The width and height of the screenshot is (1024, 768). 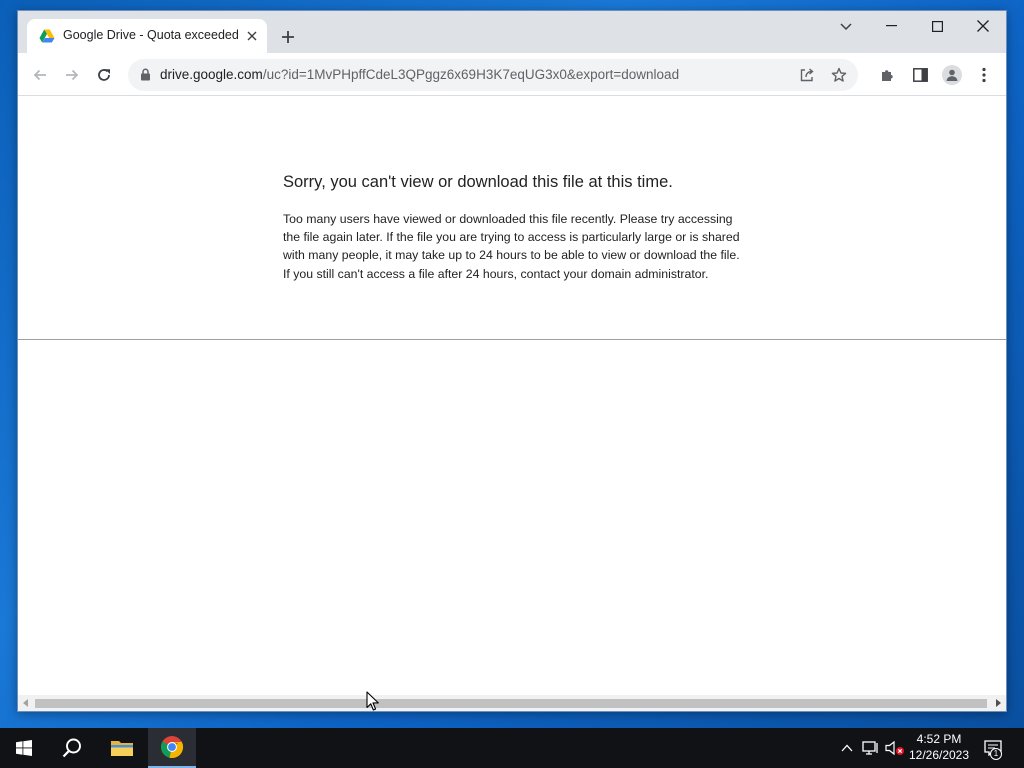 I want to click on minimize-icon, so click(x=891, y=26).